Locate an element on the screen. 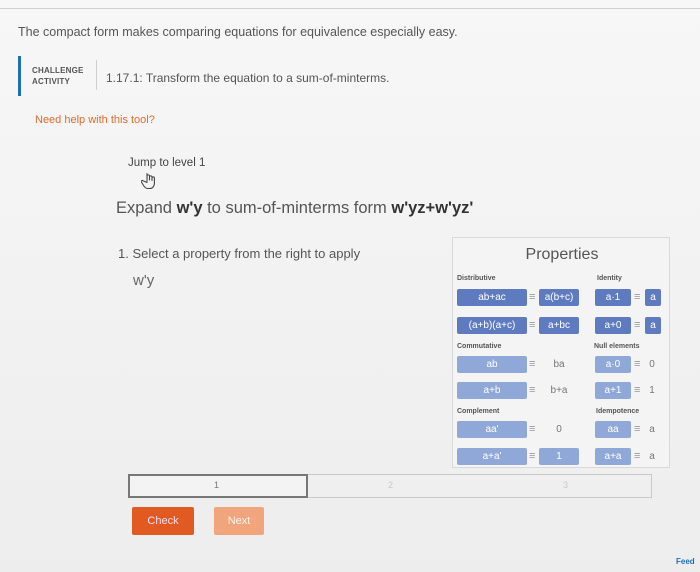  check-button: Check is located at coordinates (163, 521).